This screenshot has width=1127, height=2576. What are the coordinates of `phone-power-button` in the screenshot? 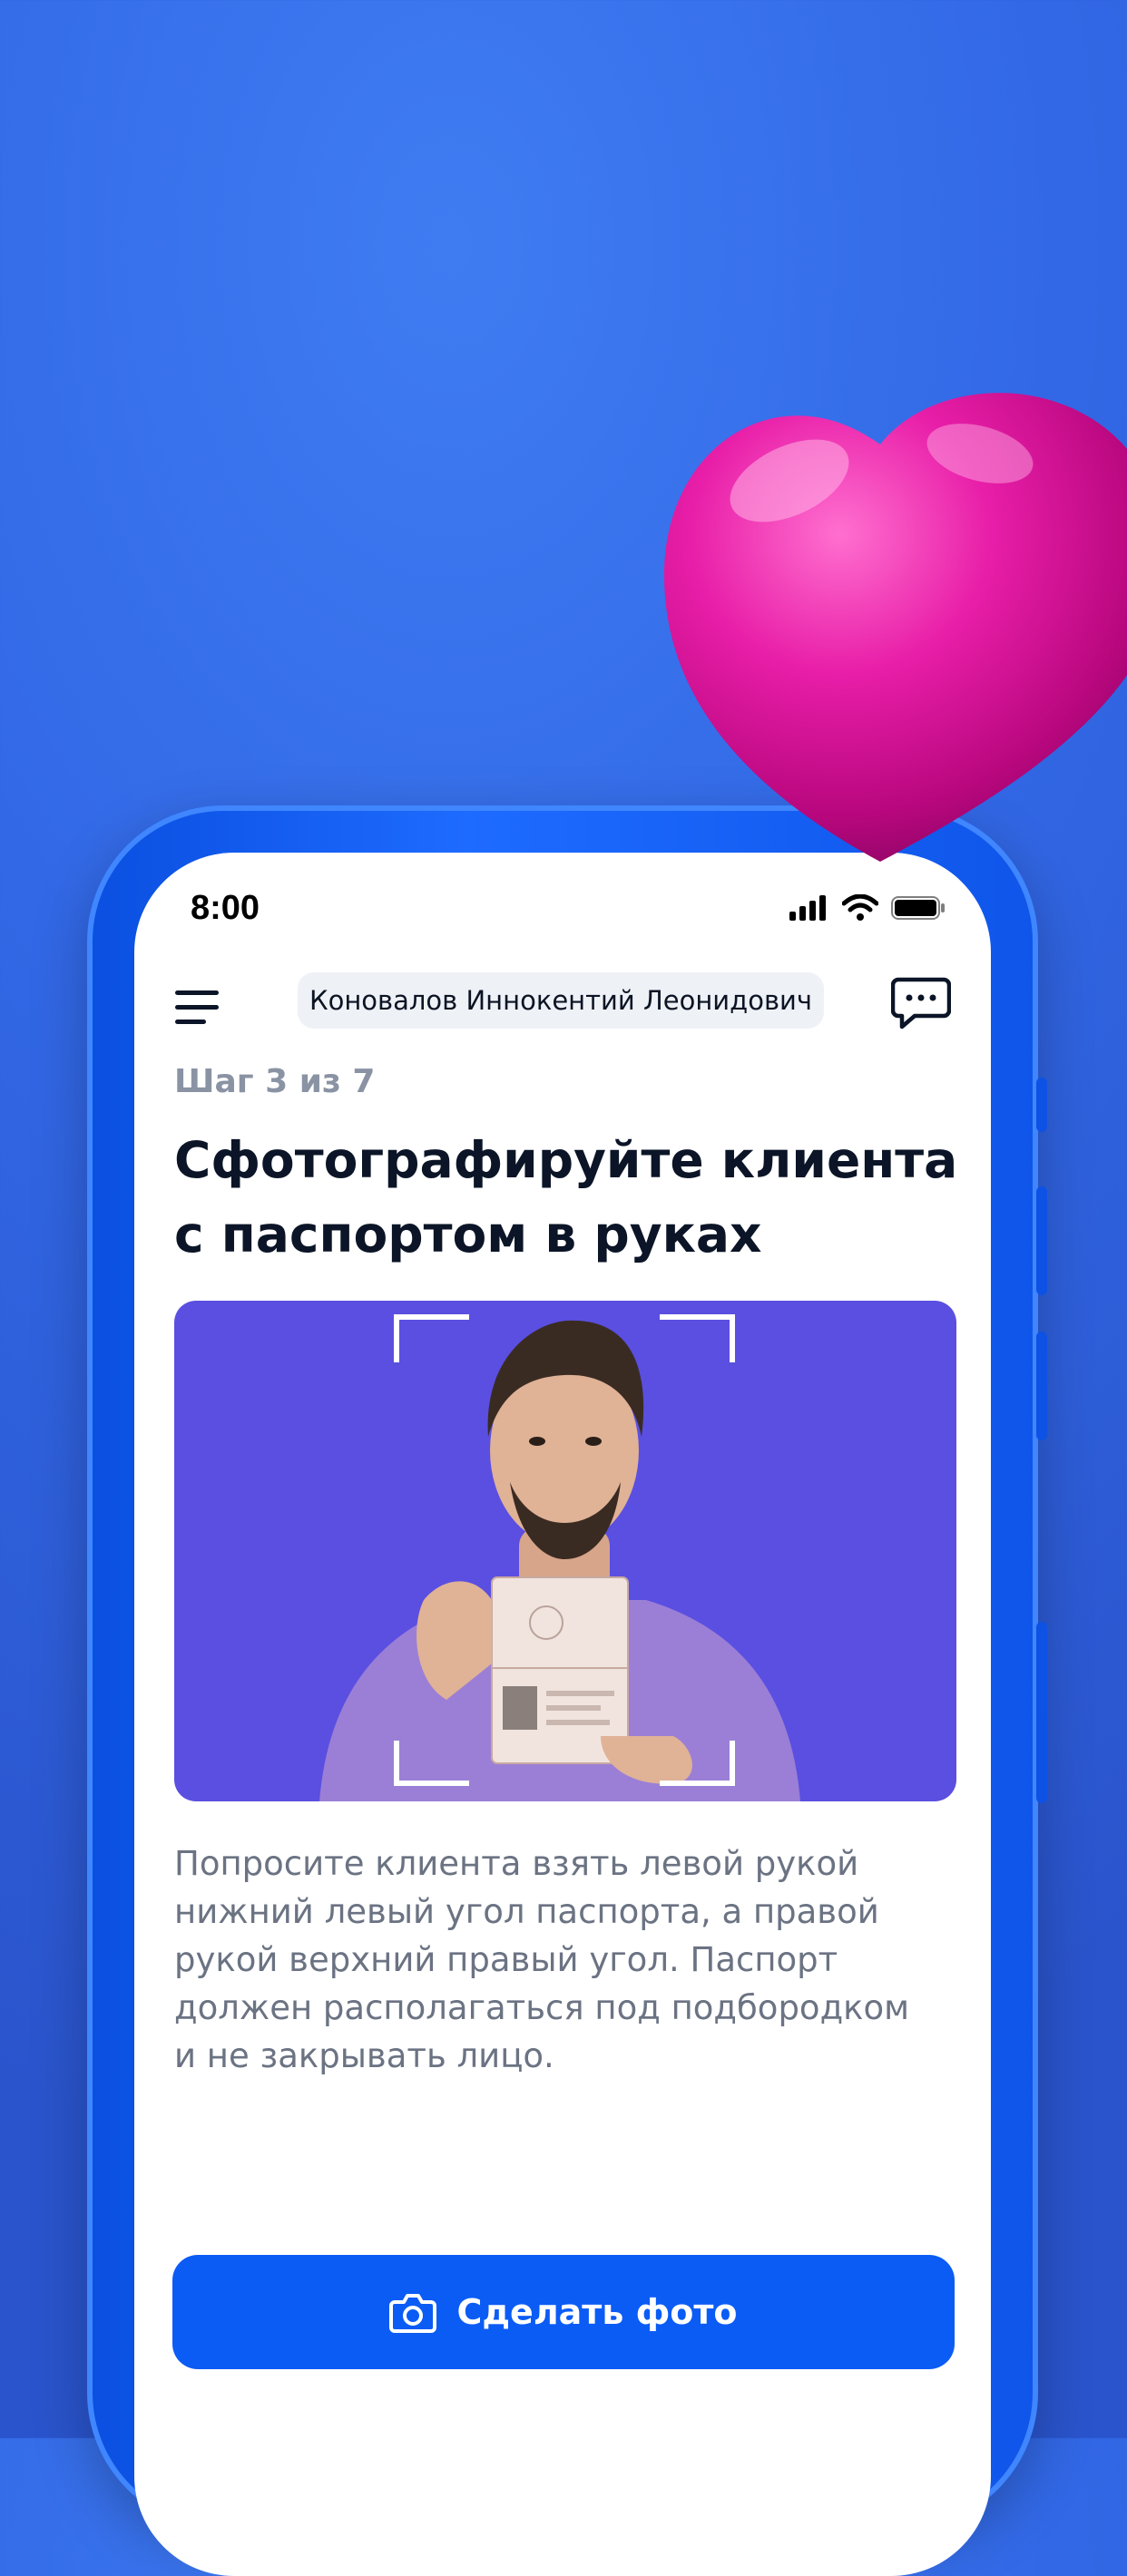 It's located at (1041, 1712).